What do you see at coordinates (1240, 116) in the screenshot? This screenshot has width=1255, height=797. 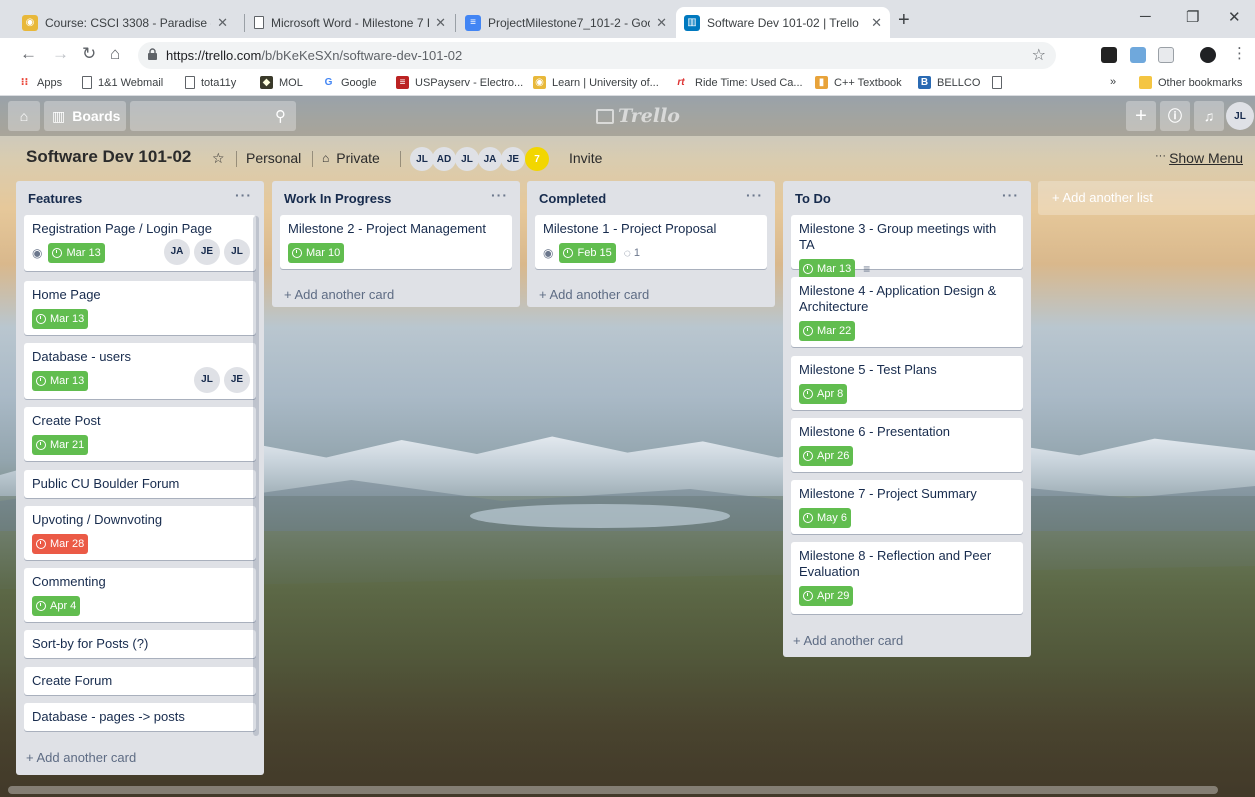 I see `user-avatar: JL` at bounding box center [1240, 116].